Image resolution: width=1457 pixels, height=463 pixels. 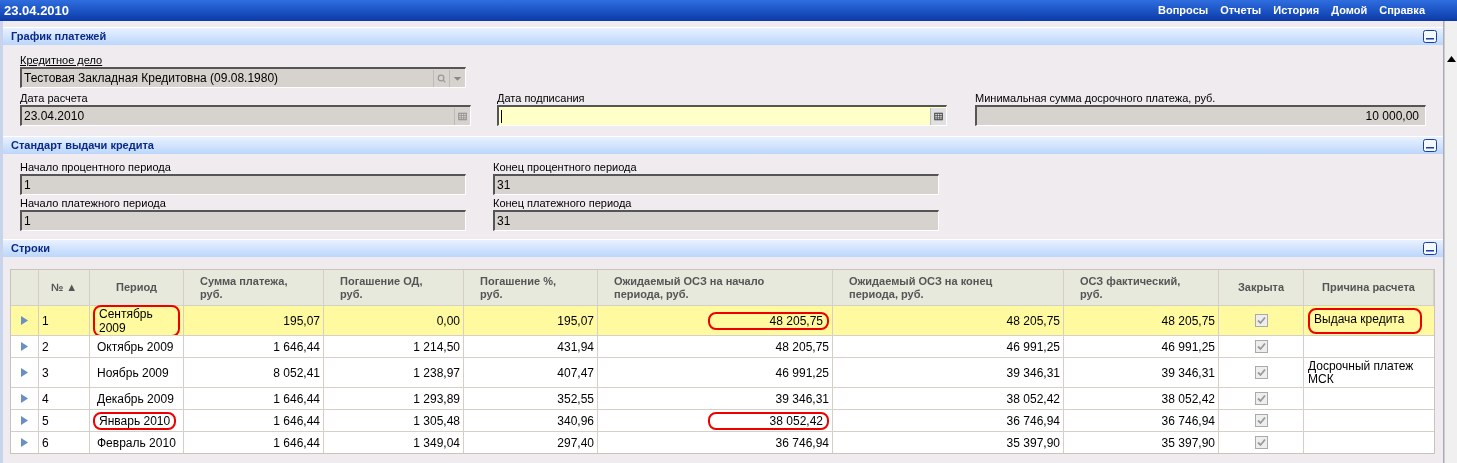 I want to click on field-label: Минимальная сумма досрочного платежа, руб., so click(x=1096, y=98).